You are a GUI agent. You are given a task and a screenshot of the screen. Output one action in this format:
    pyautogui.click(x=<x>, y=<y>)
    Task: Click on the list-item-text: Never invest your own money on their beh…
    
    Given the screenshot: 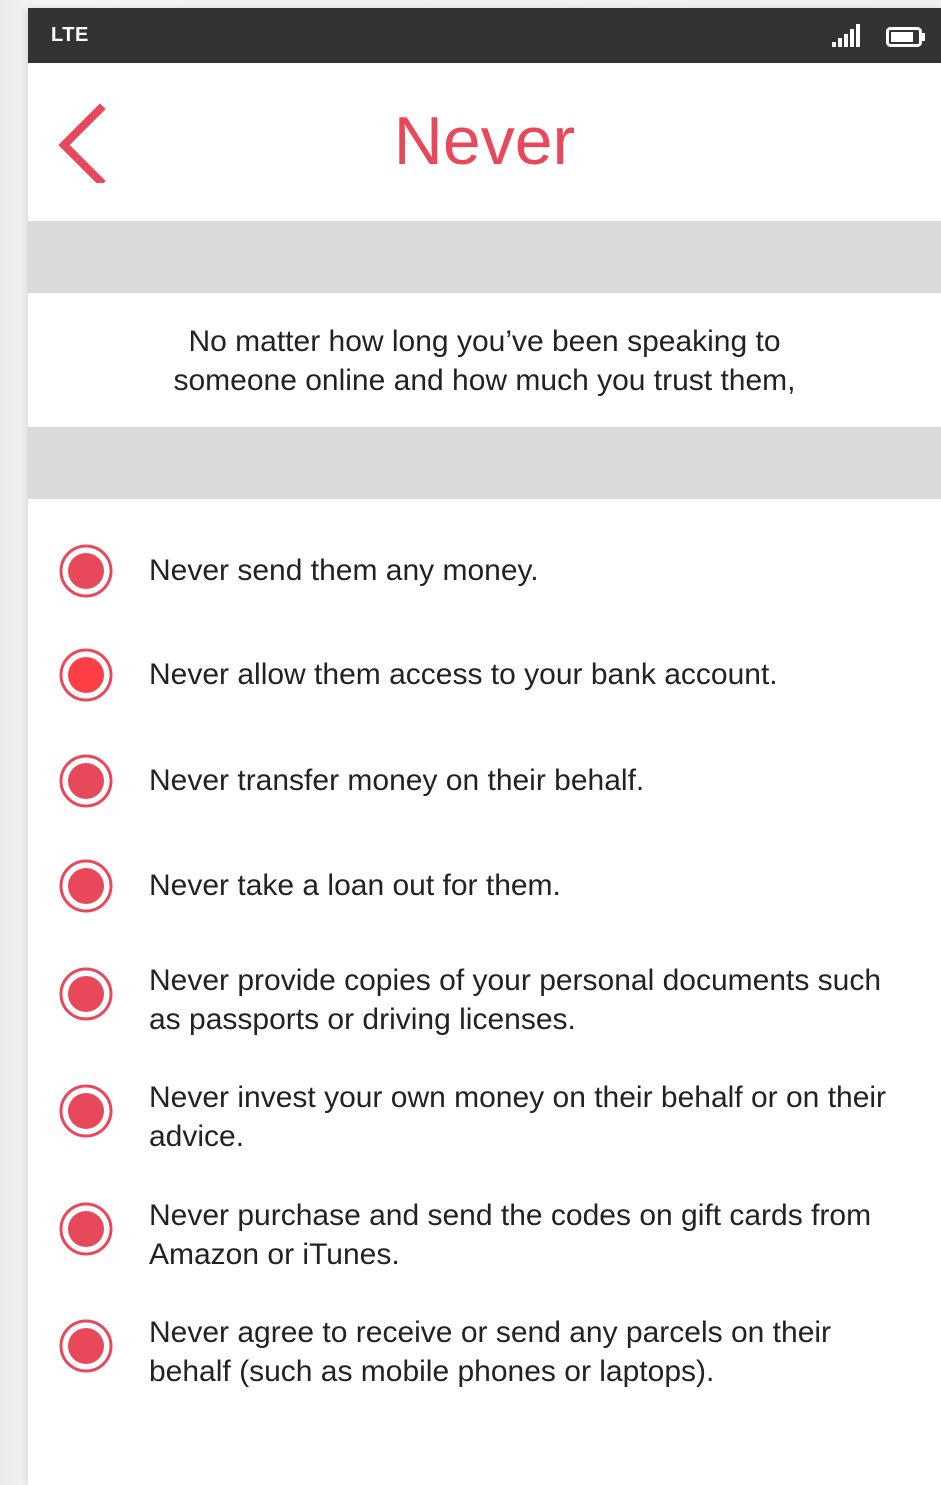 What is the action you would take?
    pyautogui.click(x=518, y=1117)
    